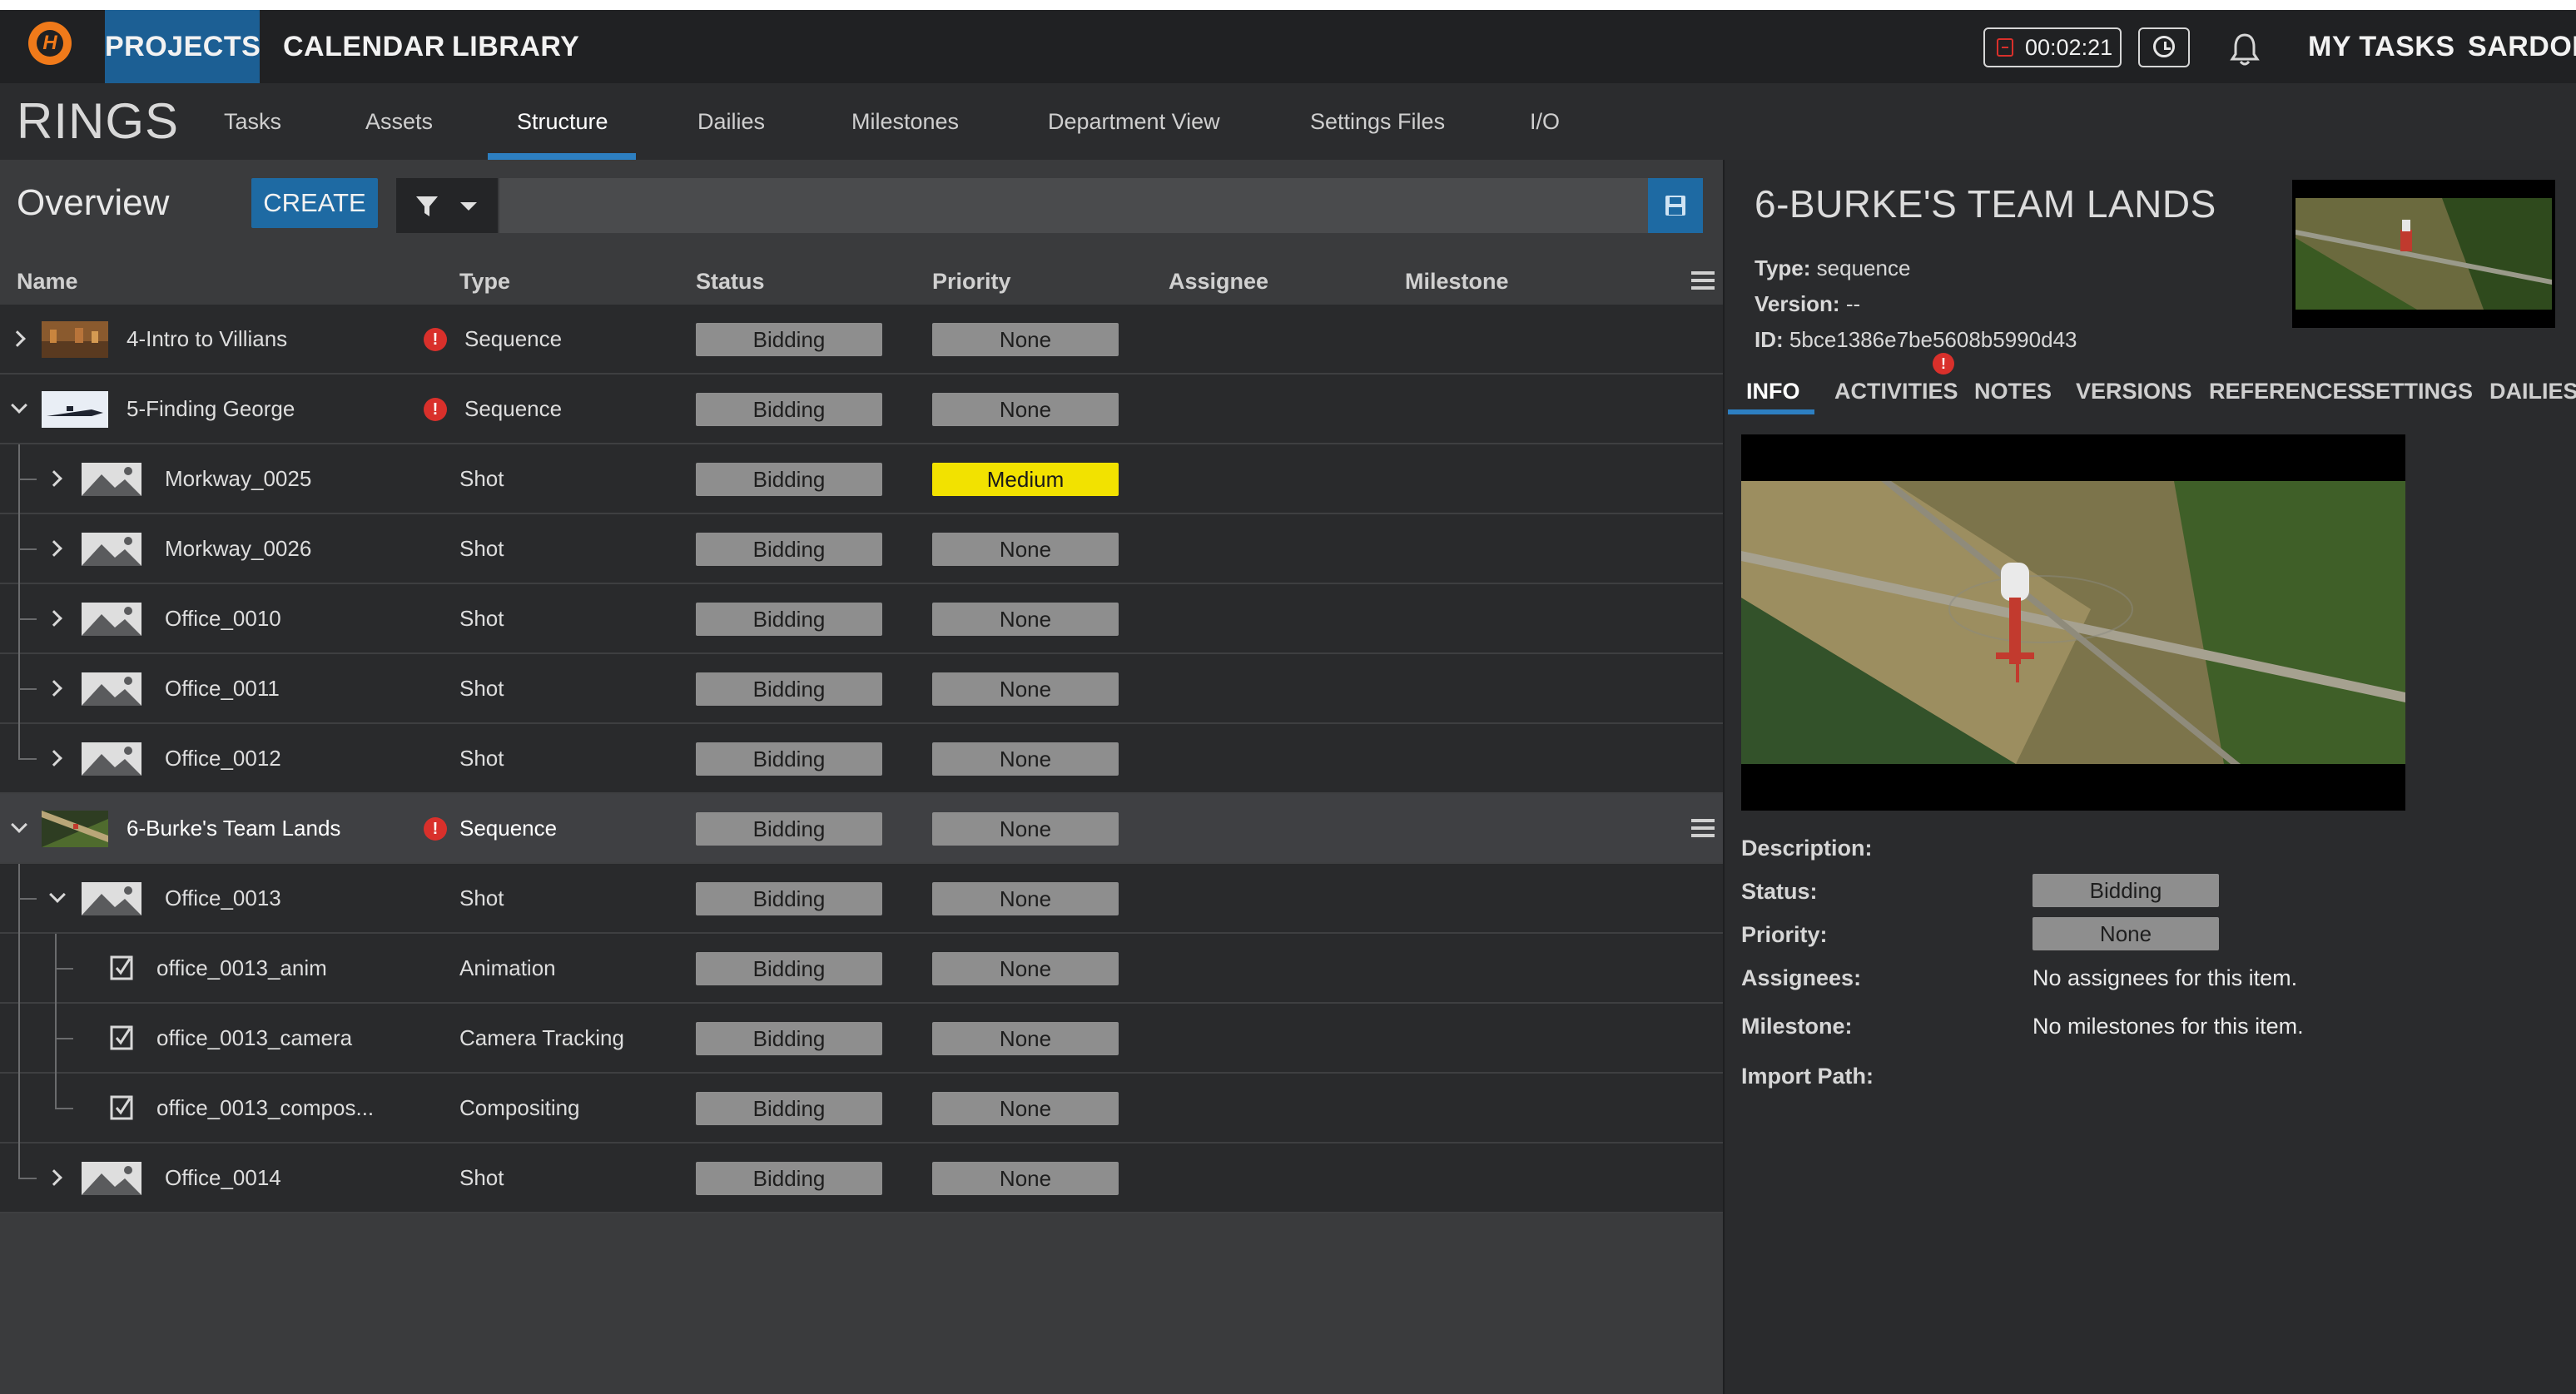 Image resolution: width=2576 pixels, height=1394 pixels. I want to click on row-menu-icon, so click(1703, 828).